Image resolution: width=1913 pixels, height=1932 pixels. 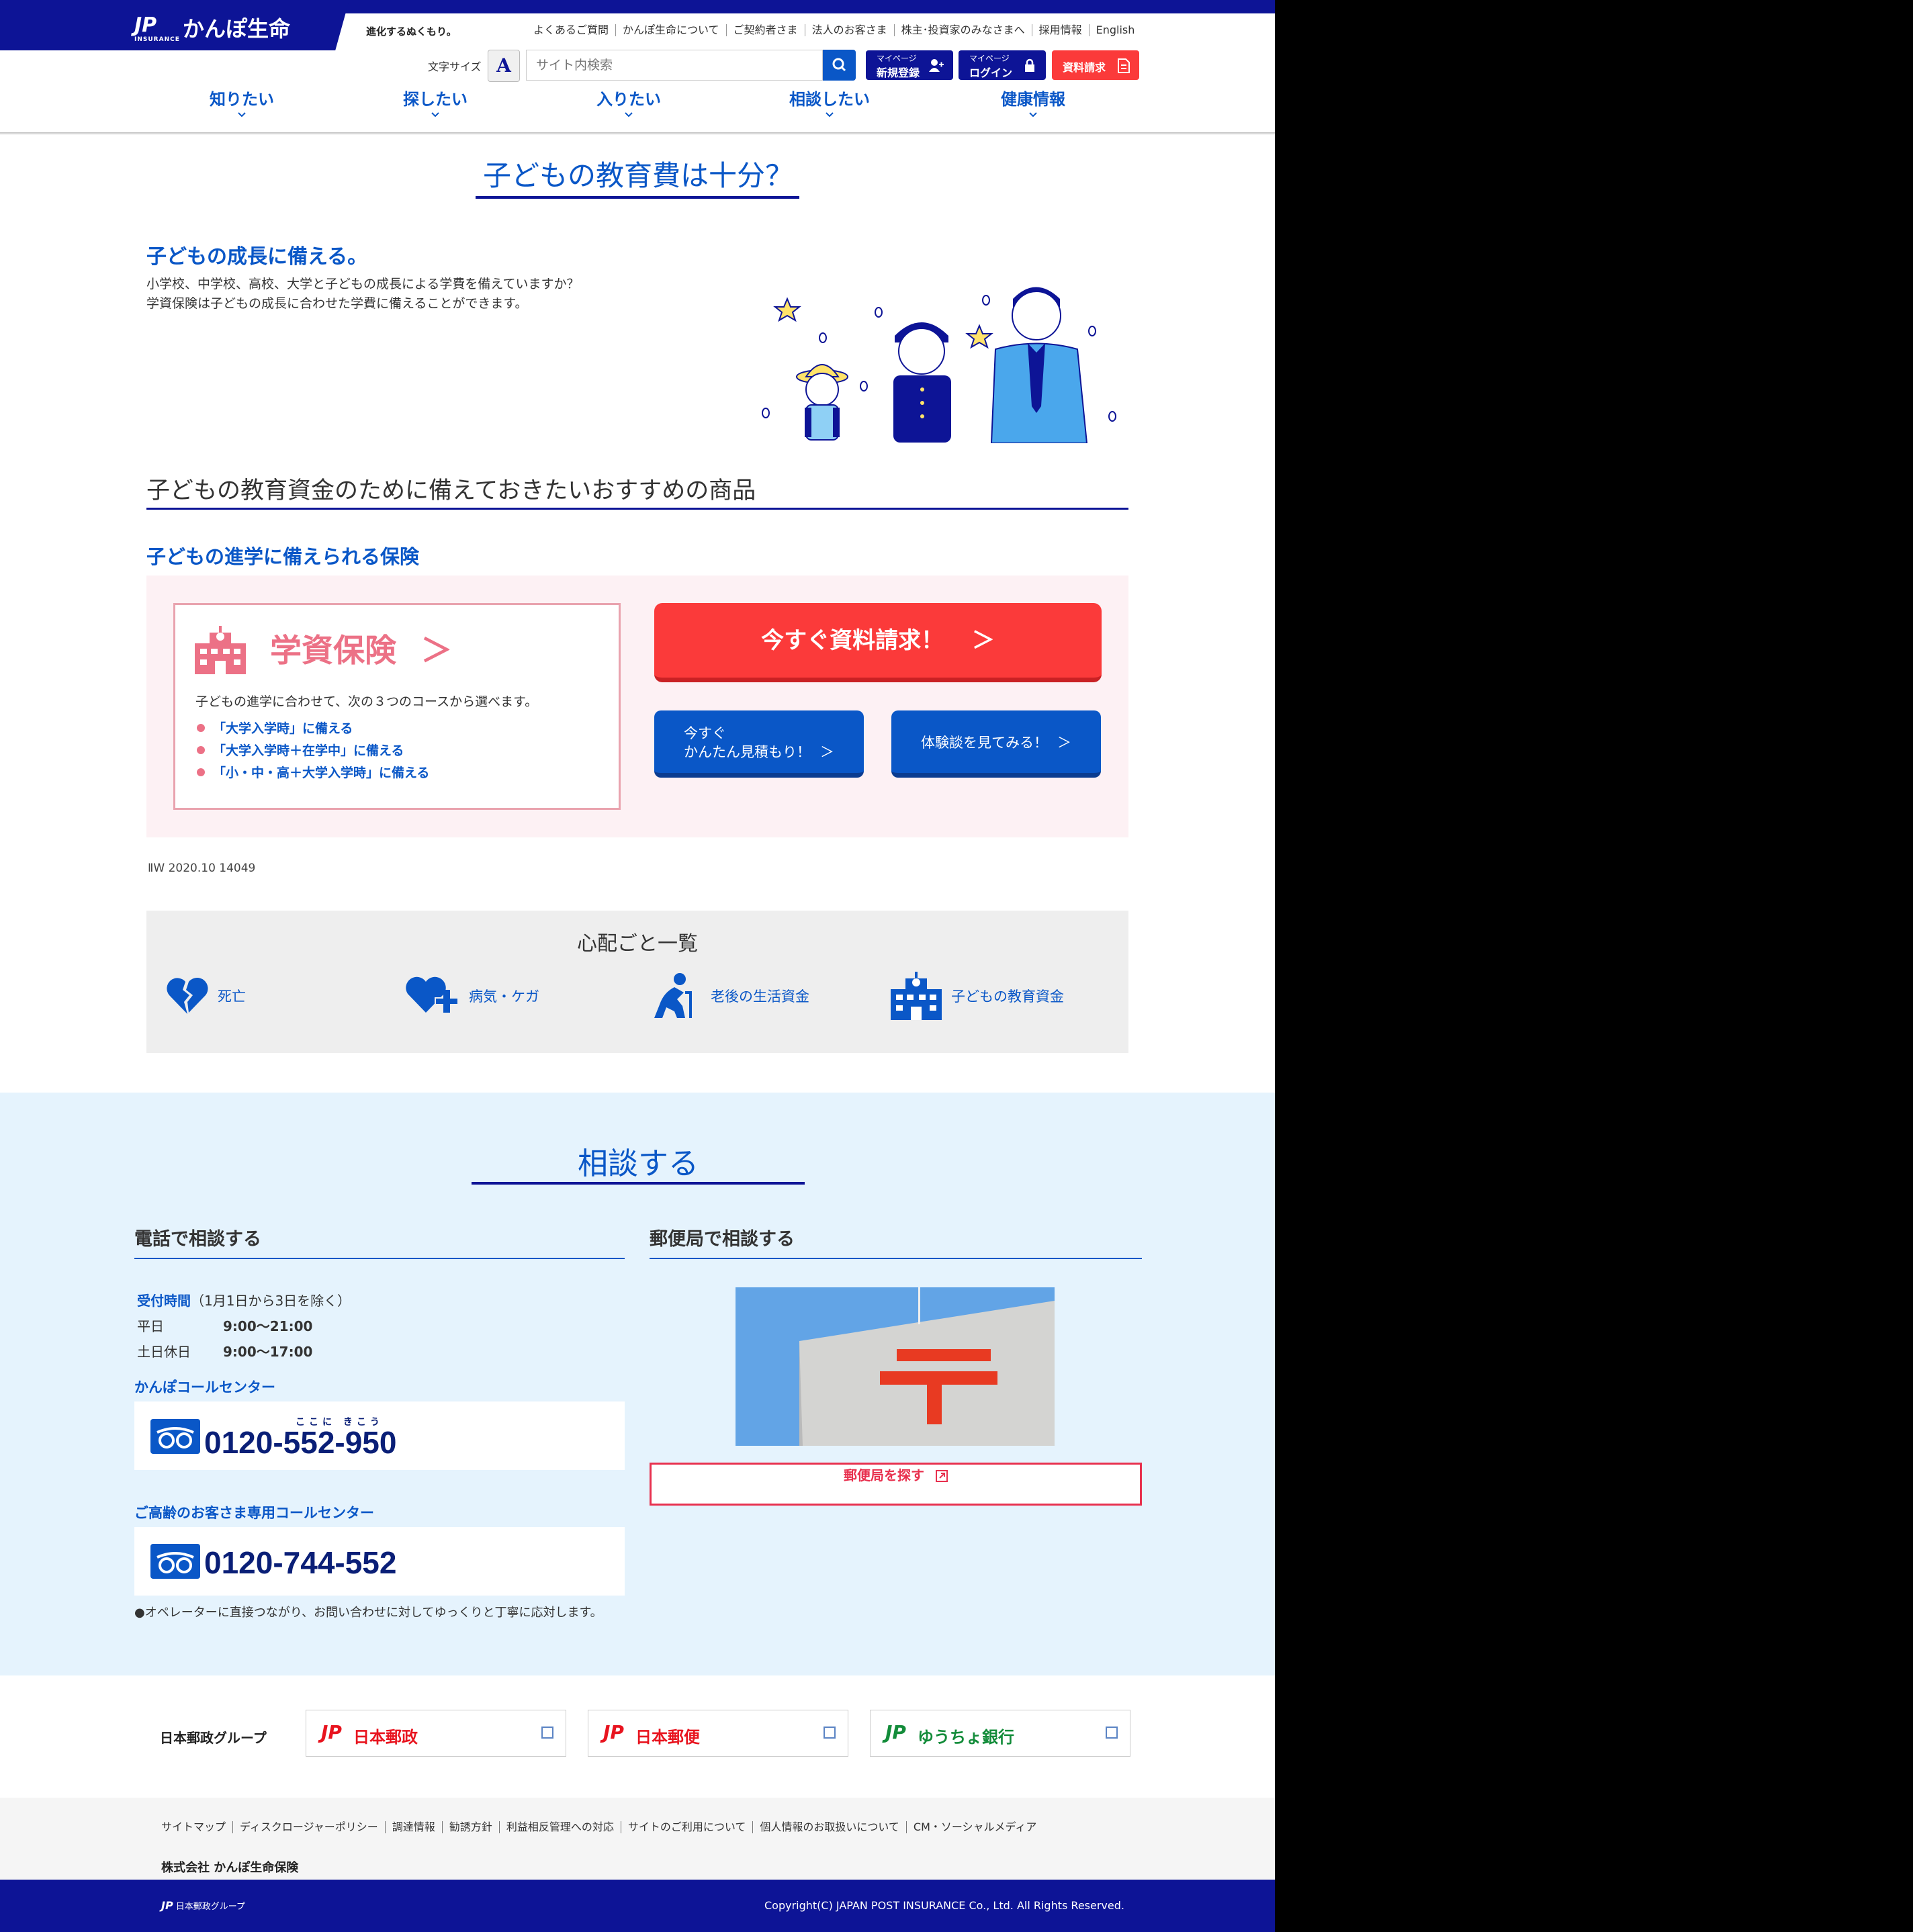 What do you see at coordinates (962, 30) in the screenshot?
I see `utility-link-investors: 株主･投資家のみなさまへ` at bounding box center [962, 30].